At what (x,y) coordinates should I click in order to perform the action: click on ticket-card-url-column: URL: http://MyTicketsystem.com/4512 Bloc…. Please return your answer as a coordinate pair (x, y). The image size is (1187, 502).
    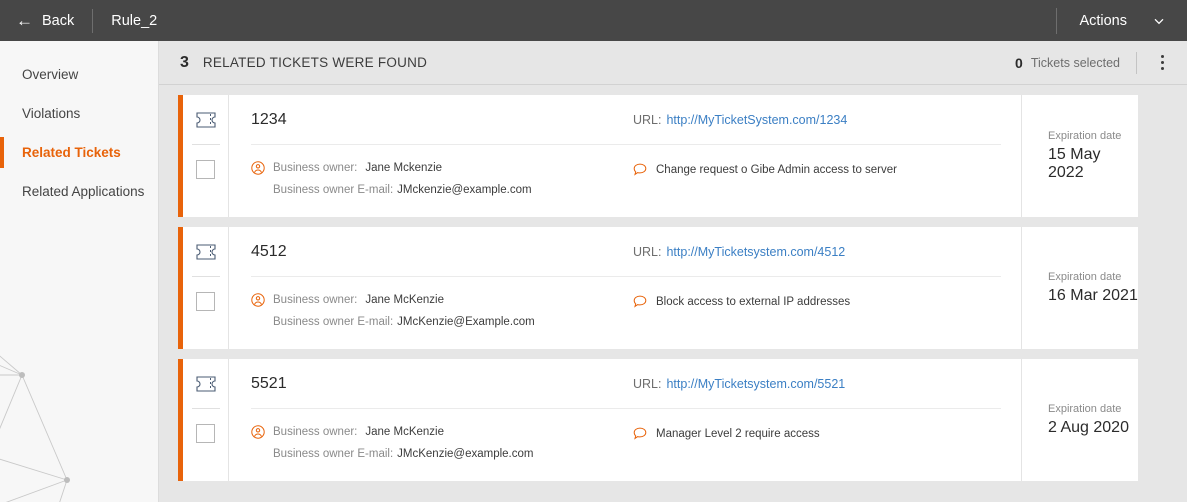
    Looking at the image, I should click on (827, 288).